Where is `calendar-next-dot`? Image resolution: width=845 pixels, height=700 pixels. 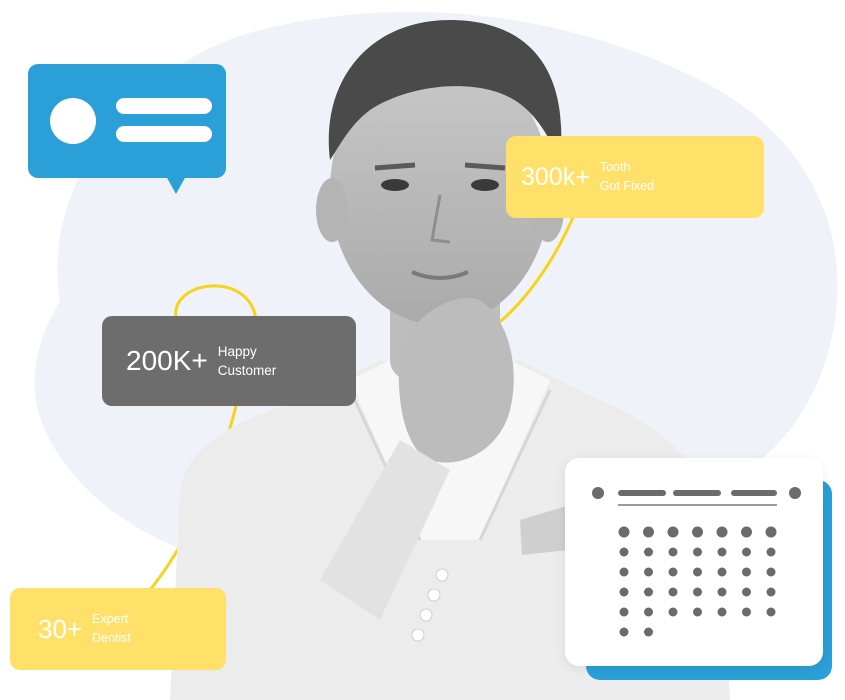
calendar-next-dot is located at coordinates (795, 493).